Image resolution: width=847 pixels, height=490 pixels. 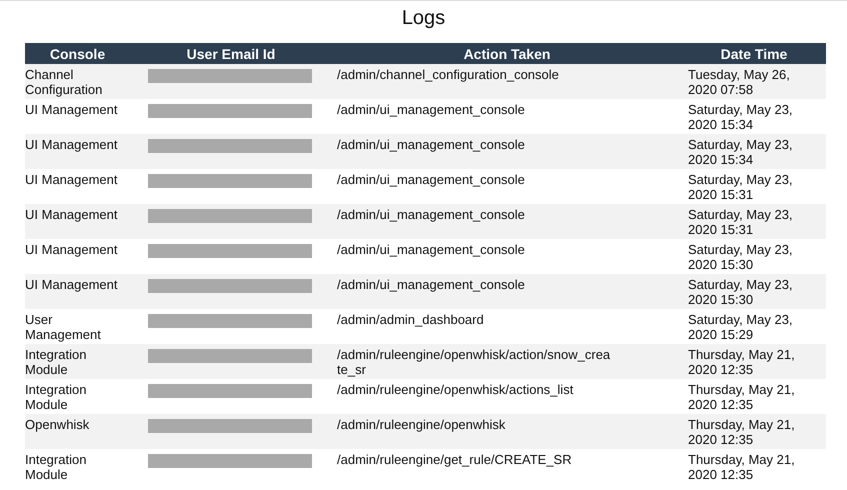 I want to click on table-cell-text: /admin/ruleengine/openwhisk, so click(x=421, y=424).